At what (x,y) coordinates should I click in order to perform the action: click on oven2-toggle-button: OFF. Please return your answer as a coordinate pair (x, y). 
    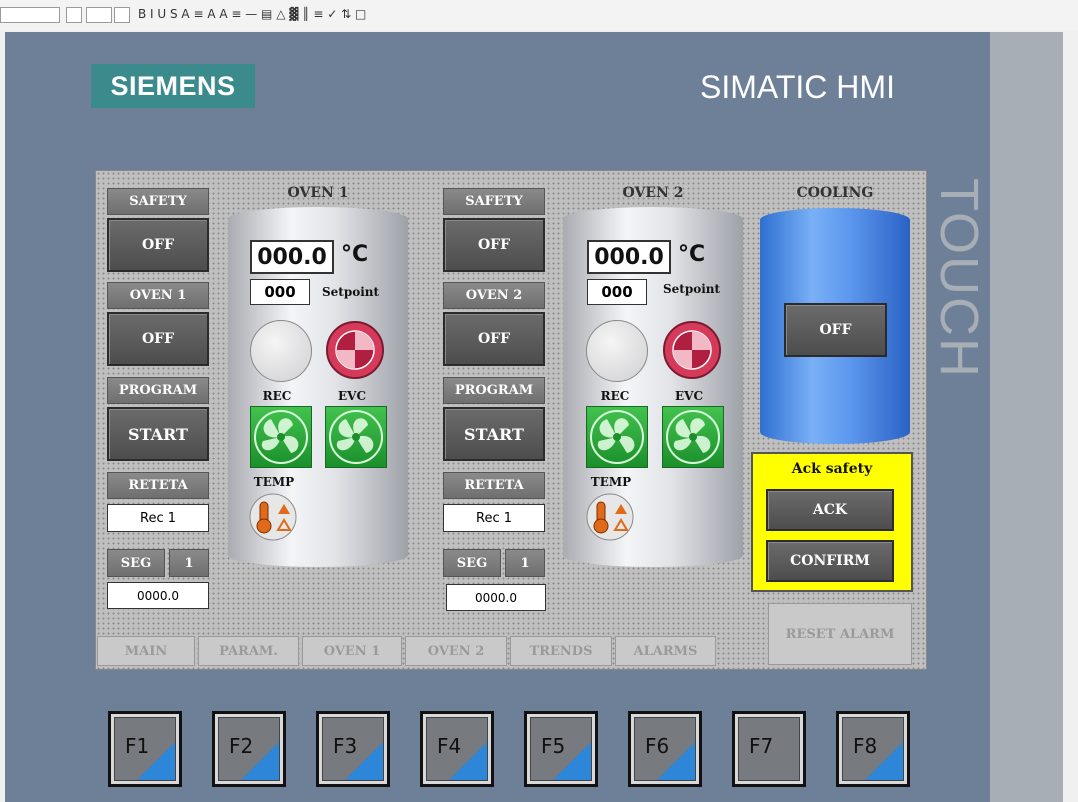
    Looking at the image, I should click on (494, 339).